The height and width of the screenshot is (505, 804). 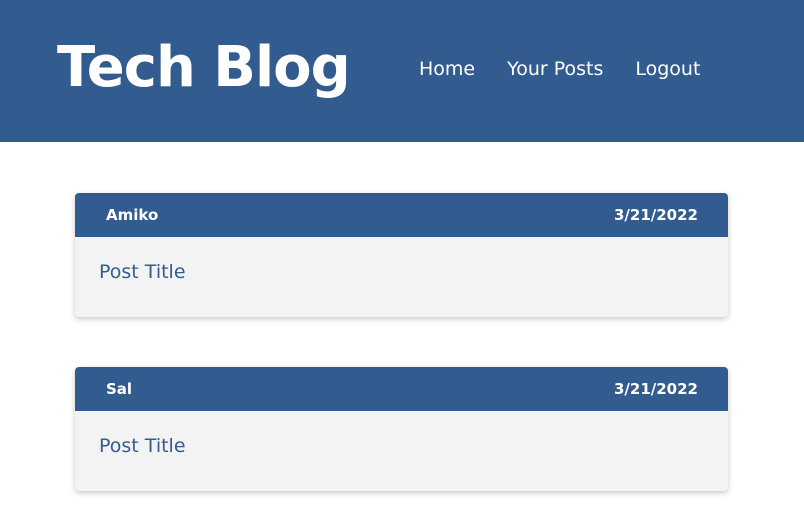 I want to click on post-author: Sal, so click(x=119, y=389).